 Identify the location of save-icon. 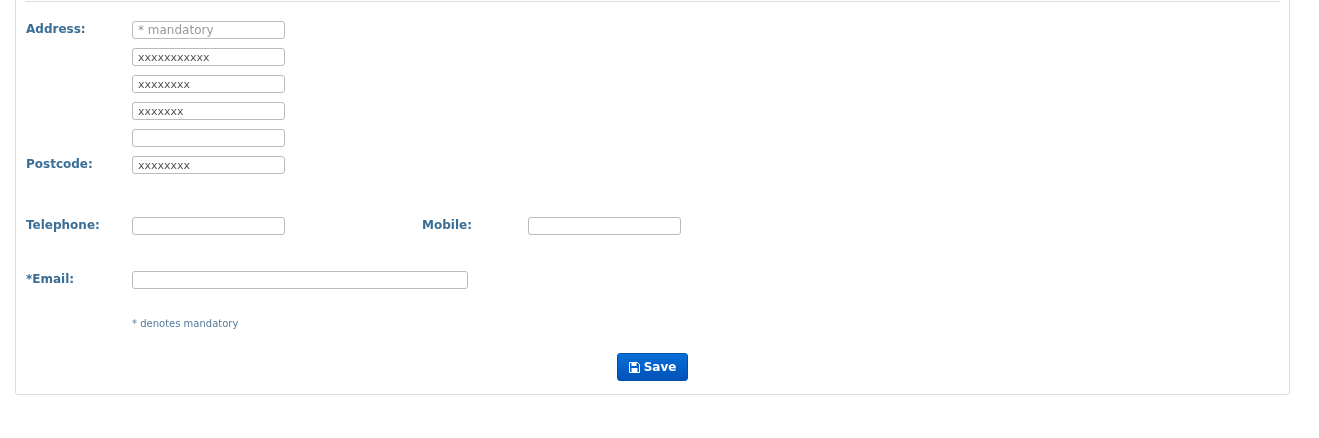
(634, 367).